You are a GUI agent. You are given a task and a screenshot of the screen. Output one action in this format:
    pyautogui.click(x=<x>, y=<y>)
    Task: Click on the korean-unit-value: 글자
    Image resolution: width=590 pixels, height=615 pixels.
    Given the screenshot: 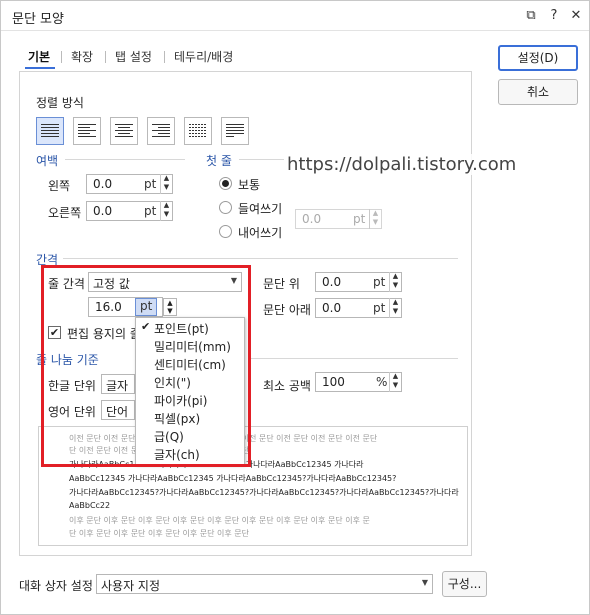 What is the action you would take?
    pyautogui.click(x=117, y=386)
    